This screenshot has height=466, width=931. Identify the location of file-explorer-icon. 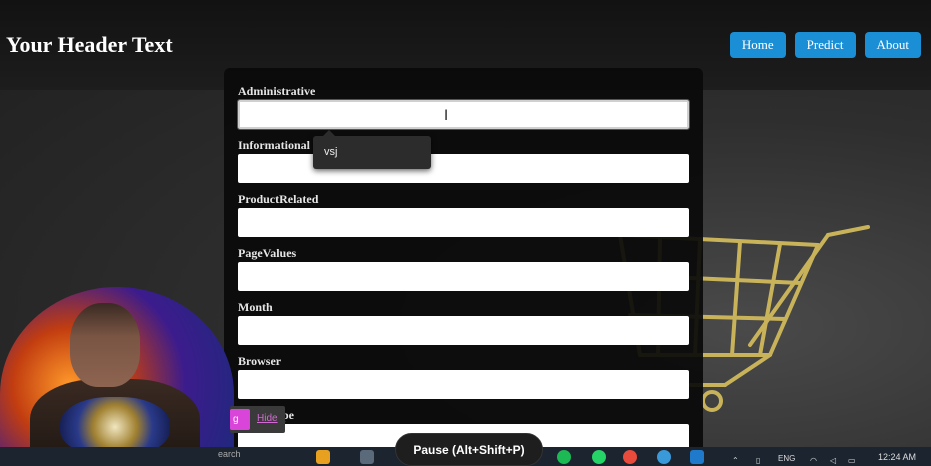
(323, 457).